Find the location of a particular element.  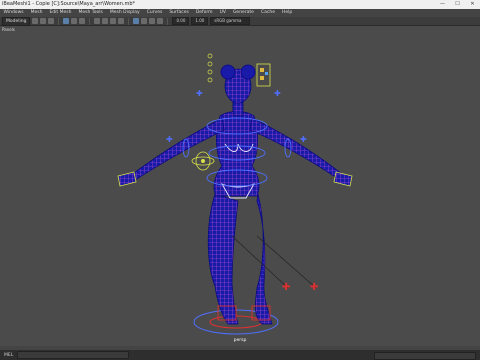

menu-deform: Deform is located at coordinates (204, 13).